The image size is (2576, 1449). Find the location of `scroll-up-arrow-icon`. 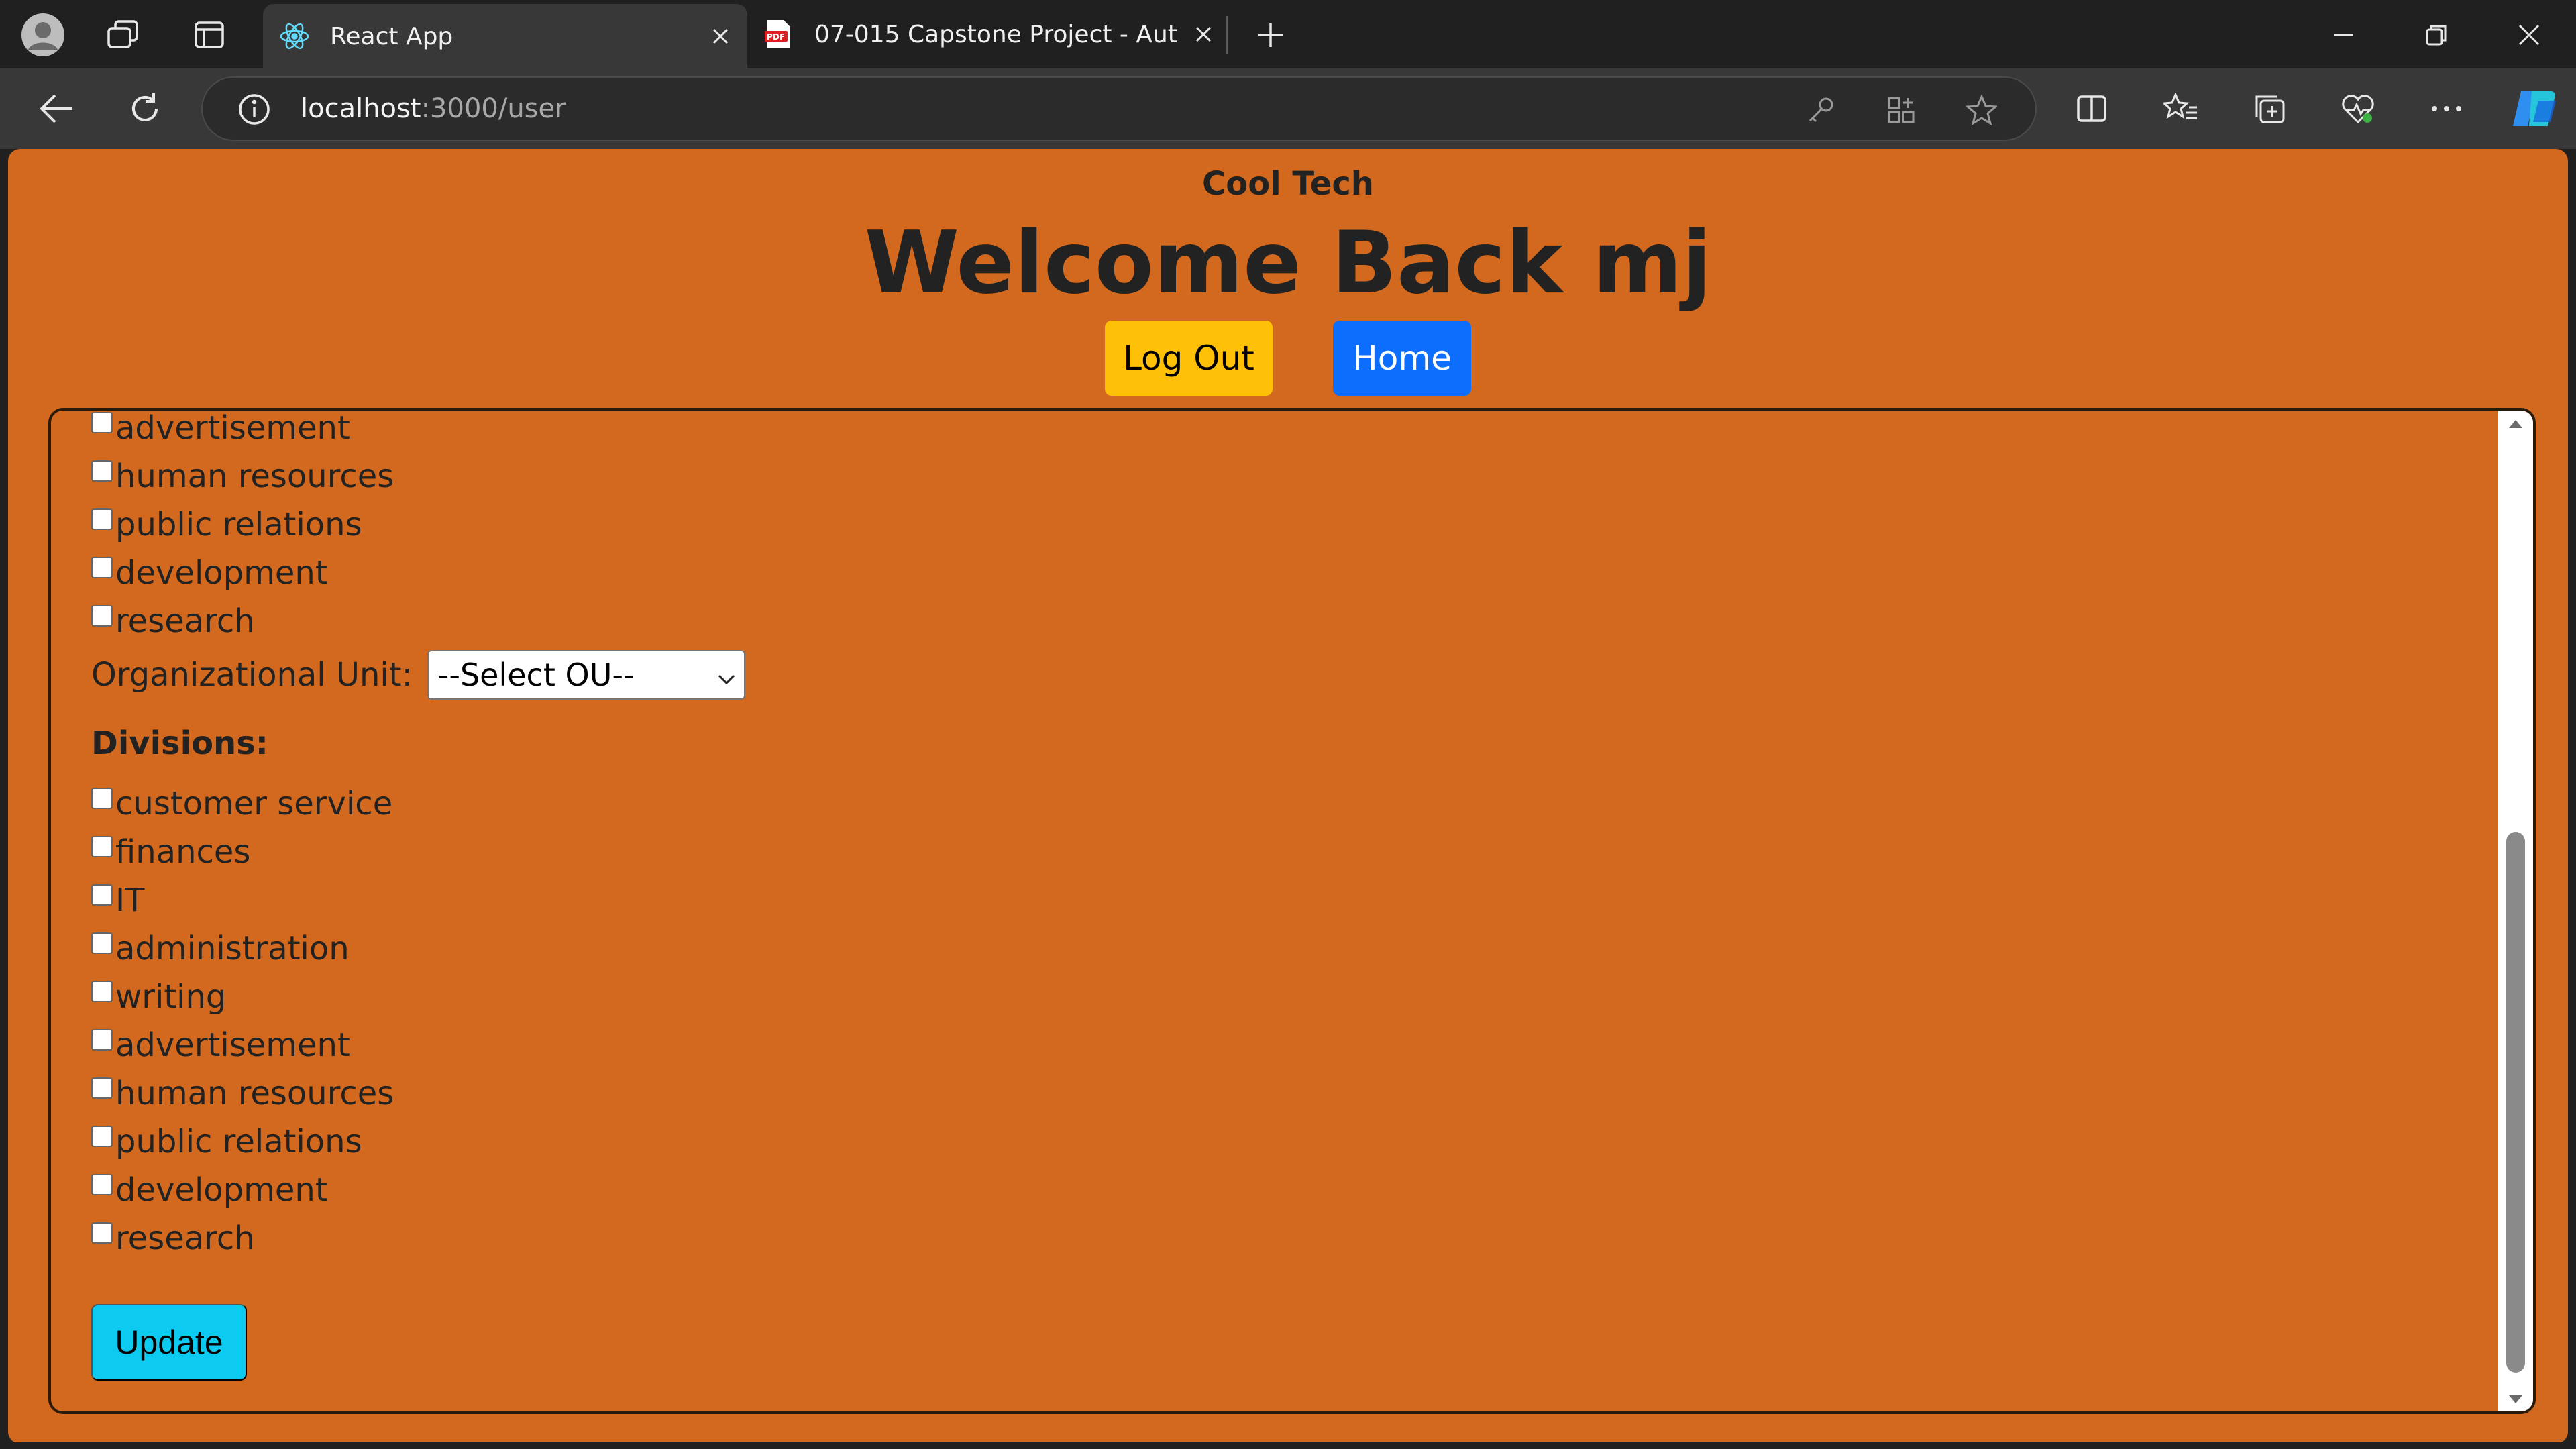

scroll-up-arrow-icon is located at coordinates (2516, 424).